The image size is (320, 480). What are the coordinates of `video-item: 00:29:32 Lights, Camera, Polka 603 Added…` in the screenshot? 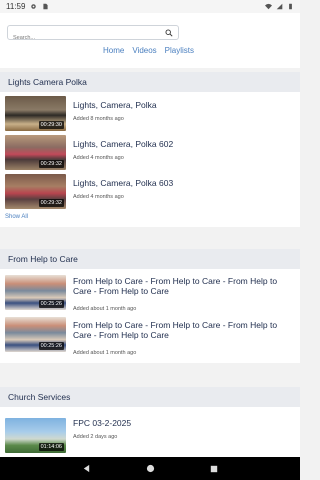 It's located at (150, 193).